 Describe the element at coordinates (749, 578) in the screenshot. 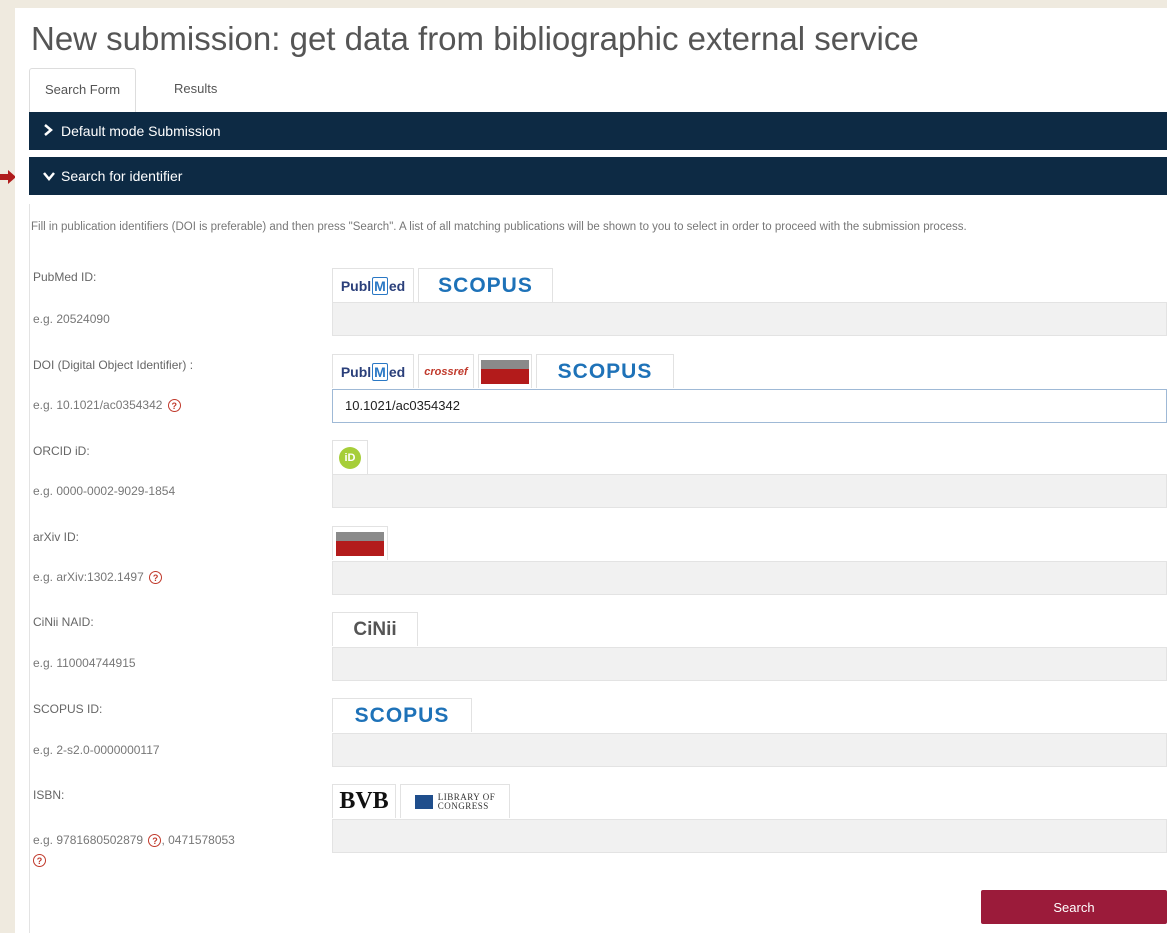

I see `arxiv-input` at that location.